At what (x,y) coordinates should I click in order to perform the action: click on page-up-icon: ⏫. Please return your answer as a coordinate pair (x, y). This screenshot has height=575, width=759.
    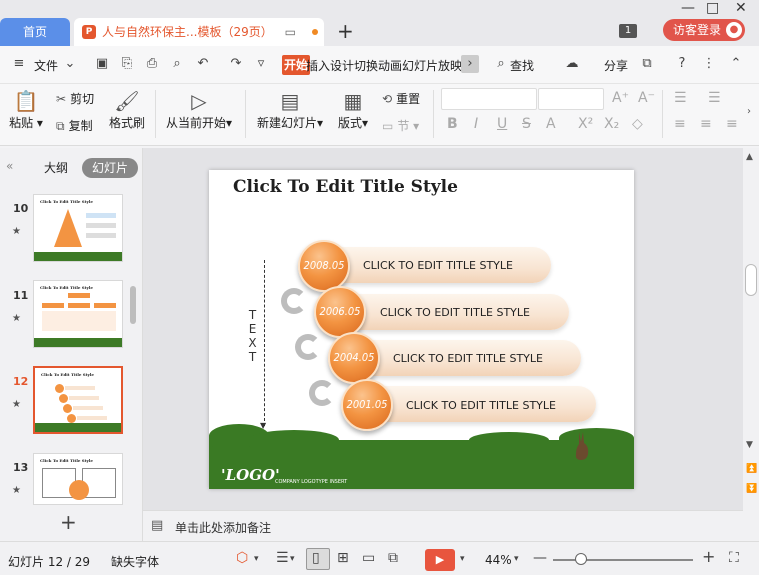
    Looking at the image, I should click on (751, 469).